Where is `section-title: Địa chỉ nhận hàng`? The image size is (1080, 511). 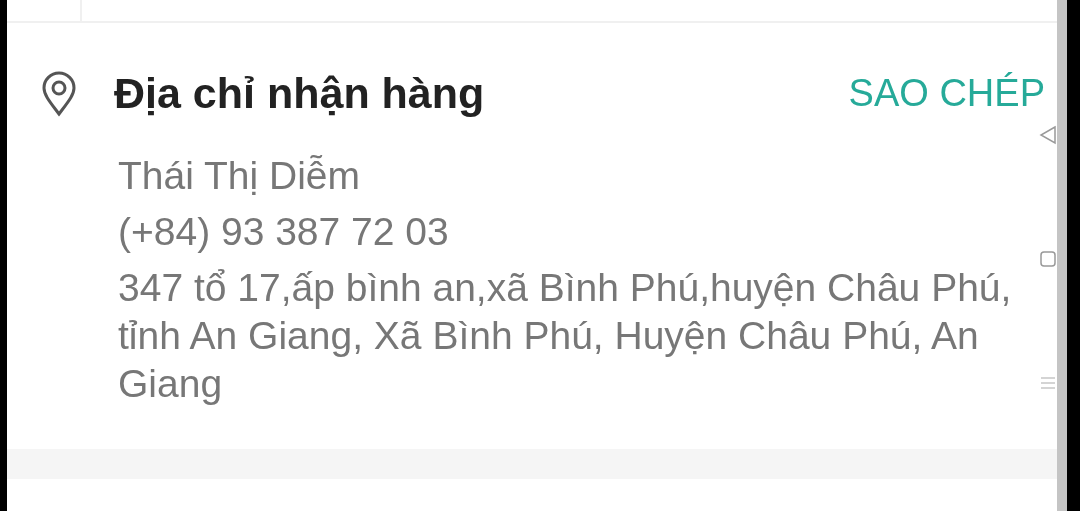 section-title: Địa chỉ nhận hàng is located at coordinates (300, 93).